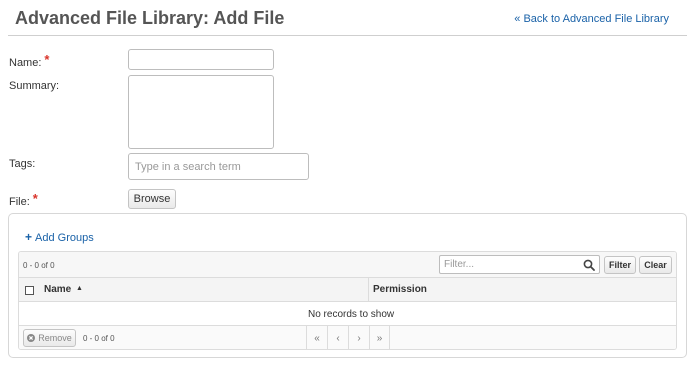 This screenshot has height=383, width=699. I want to click on name-label: Name:, so click(25, 63).